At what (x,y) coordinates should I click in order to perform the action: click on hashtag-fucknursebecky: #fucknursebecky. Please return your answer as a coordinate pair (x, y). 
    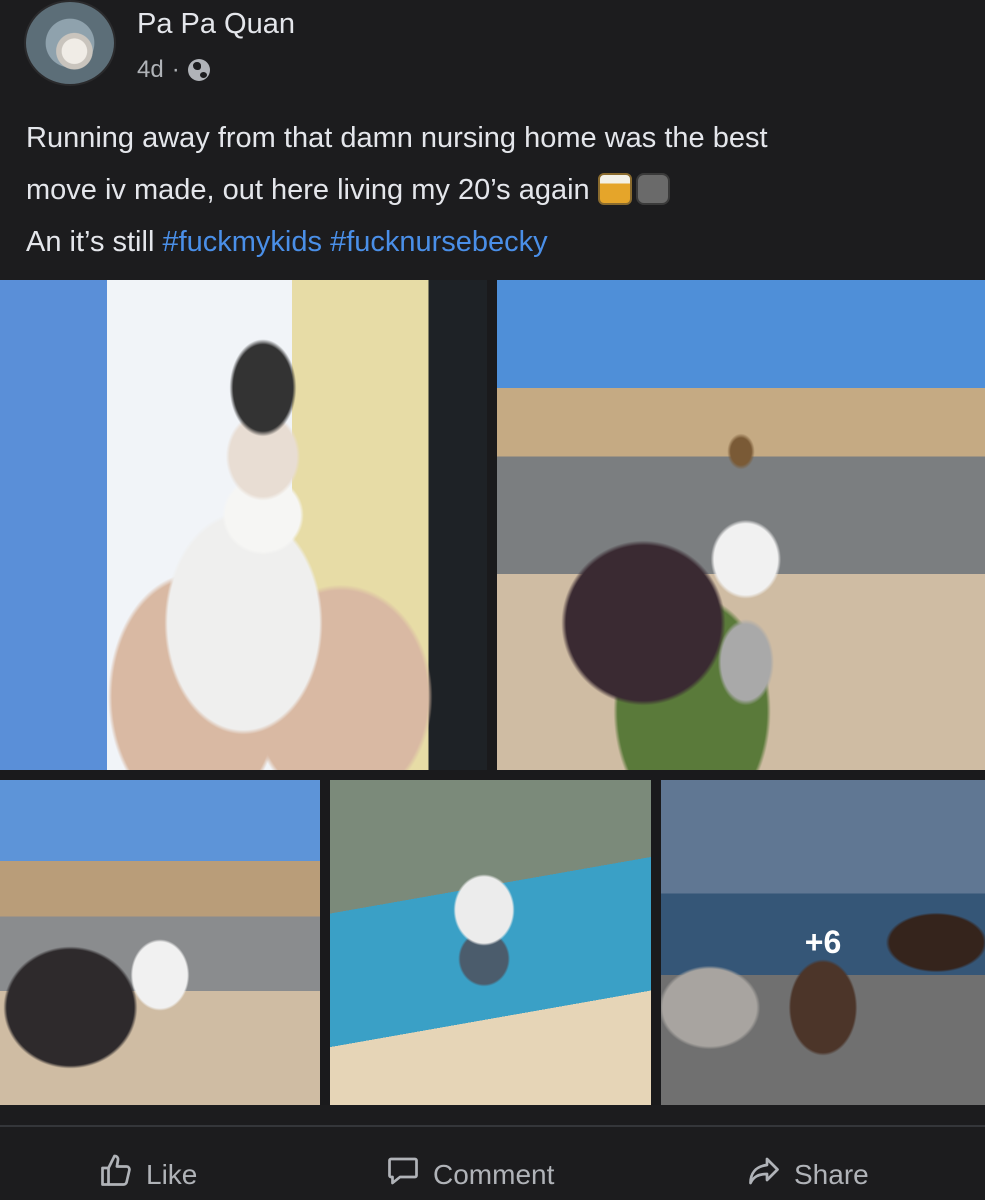
    Looking at the image, I should click on (439, 242).